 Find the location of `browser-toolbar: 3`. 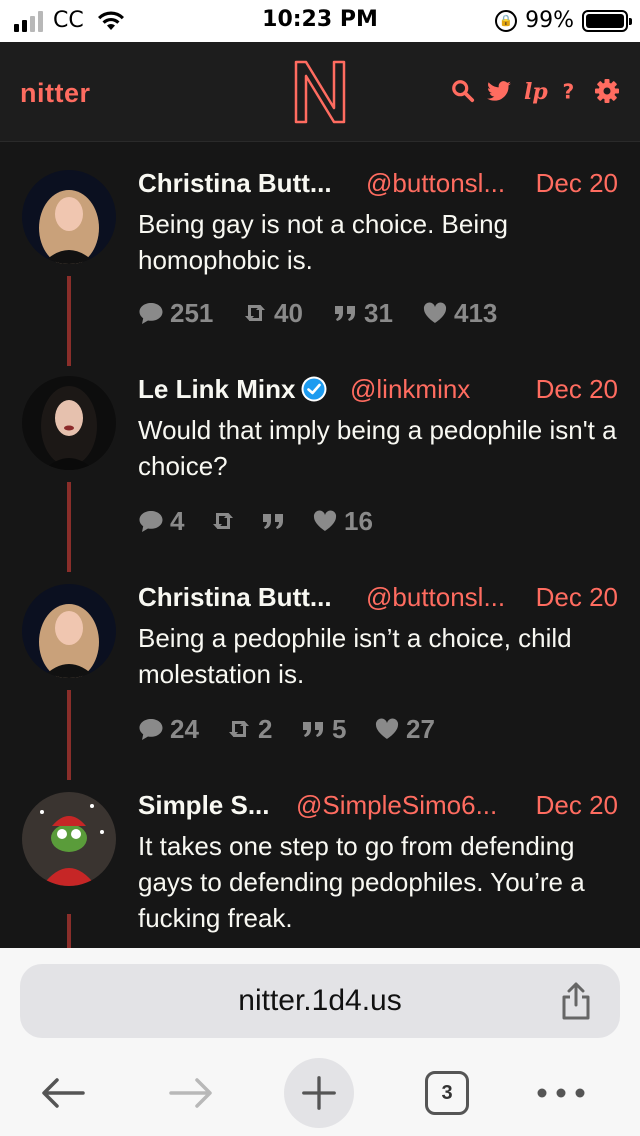

browser-toolbar: 3 is located at coordinates (320, 1093).